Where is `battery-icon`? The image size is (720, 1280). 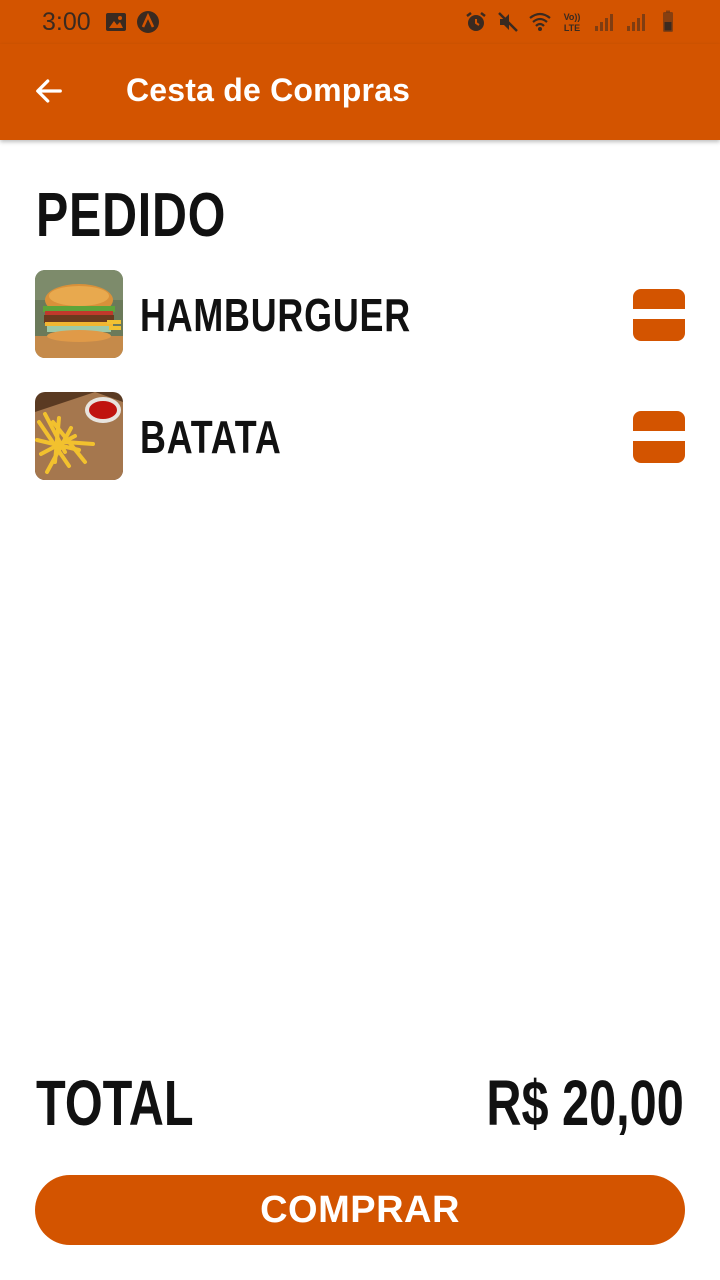
battery-icon is located at coordinates (668, 21).